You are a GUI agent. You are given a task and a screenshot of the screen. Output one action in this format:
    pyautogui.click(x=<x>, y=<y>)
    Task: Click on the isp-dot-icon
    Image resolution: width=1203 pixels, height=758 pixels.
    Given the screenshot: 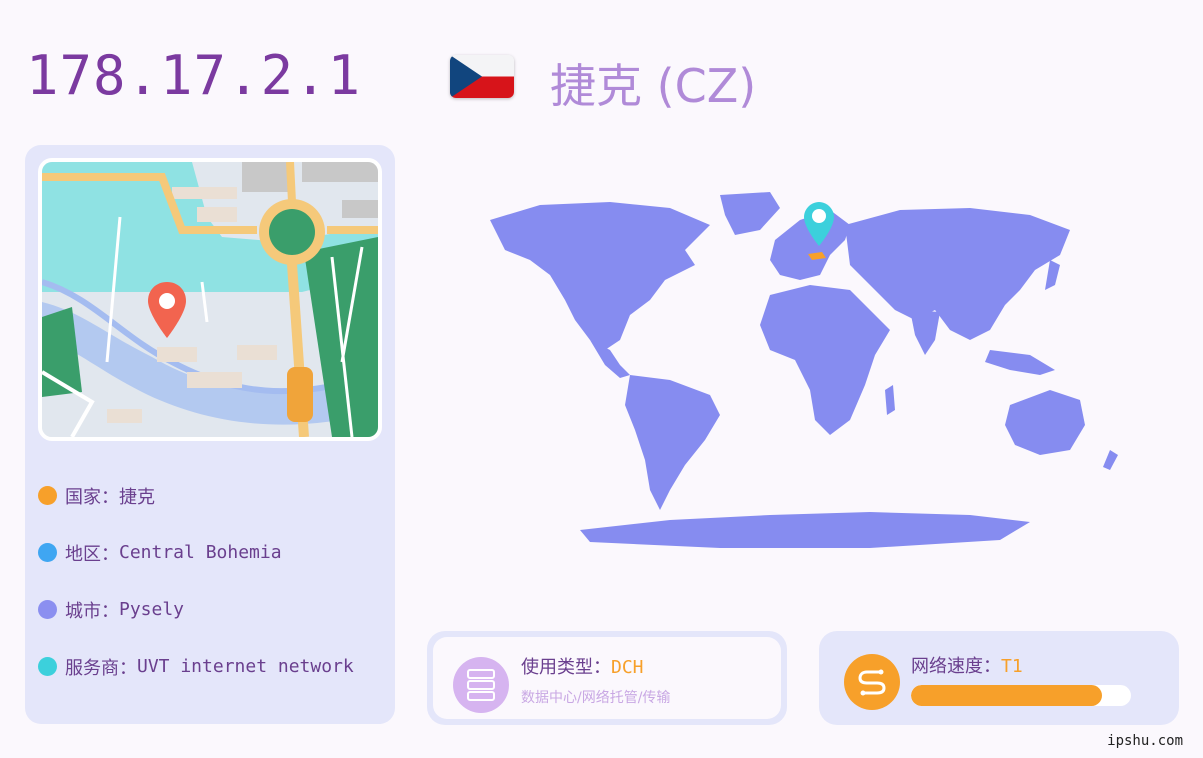 What is the action you would take?
    pyautogui.click(x=47, y=666)
    